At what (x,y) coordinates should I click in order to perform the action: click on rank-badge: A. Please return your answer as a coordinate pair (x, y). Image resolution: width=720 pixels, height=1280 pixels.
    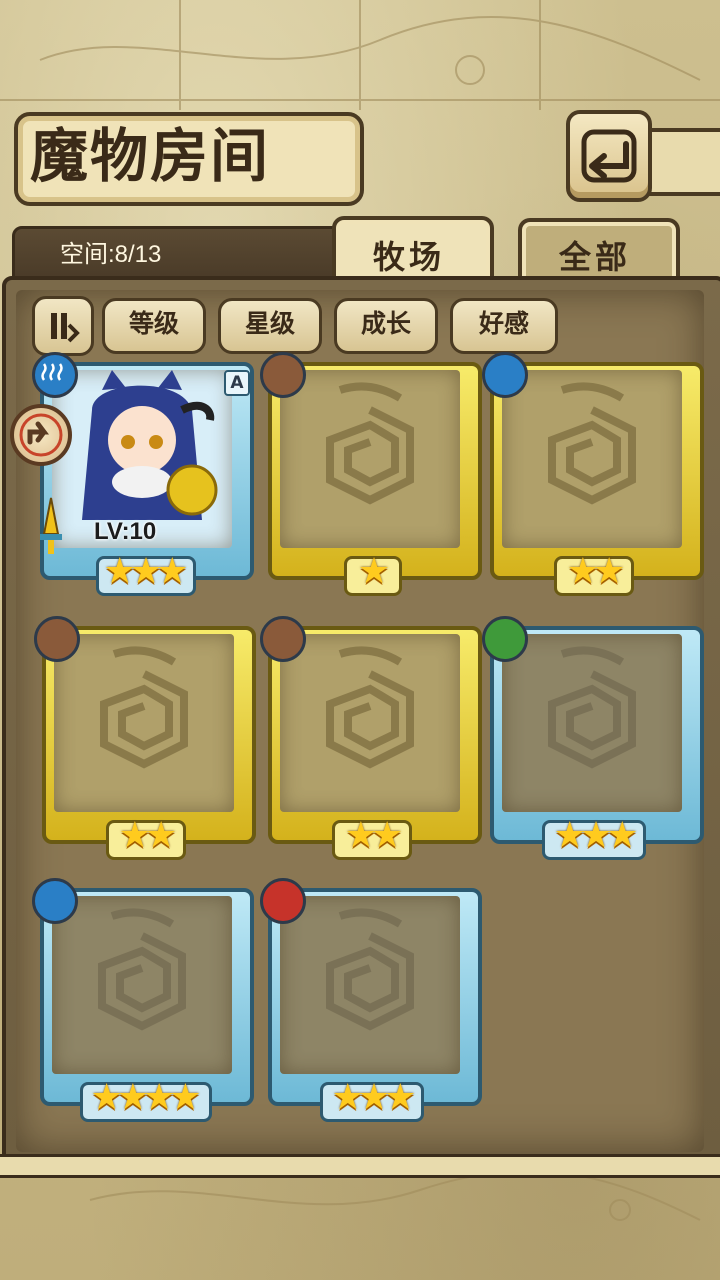
    Looking at the image, I should click on (237, 383).